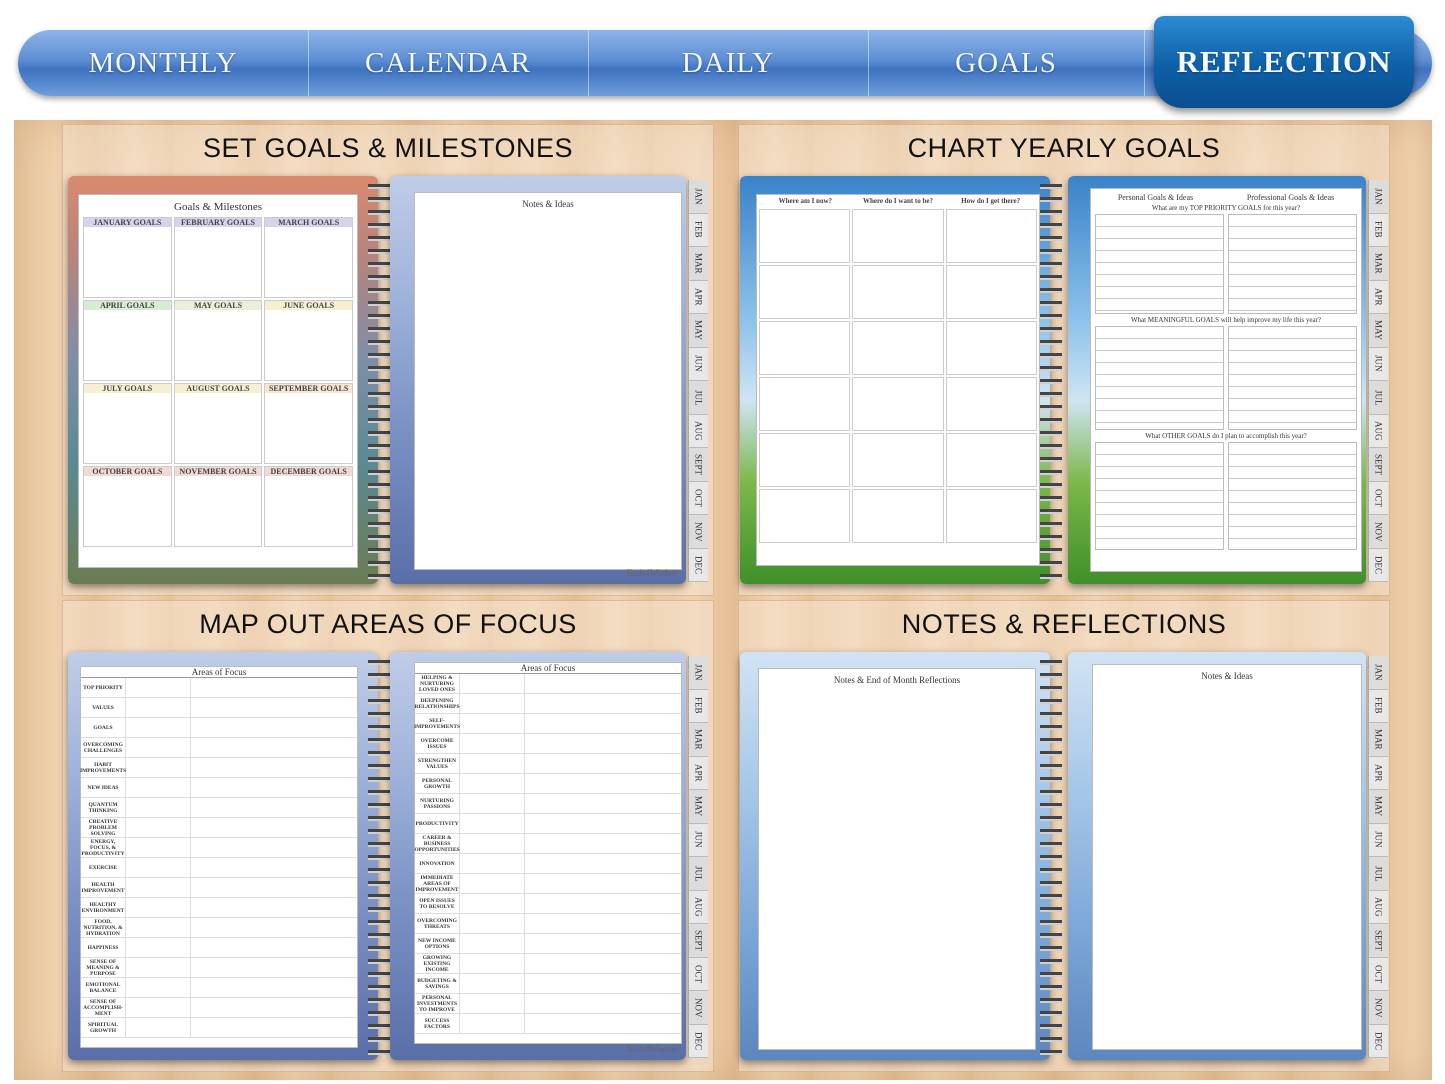 The image size is (1445, 1084). Describe the element at coordinates (1006, 63) in the screenshot. I see `tab-goals: GOALS` at that location.